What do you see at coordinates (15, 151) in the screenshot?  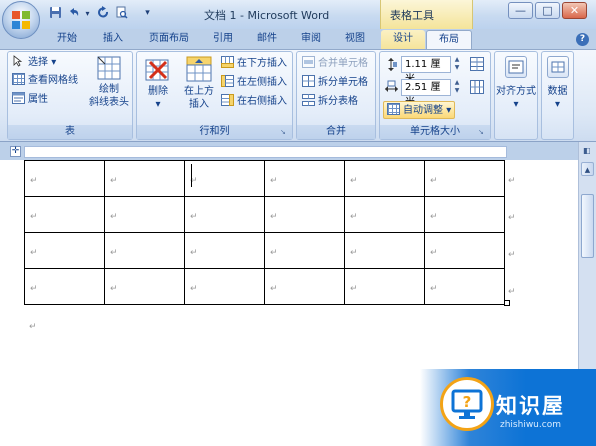 I see `move-handle-icon: ✛` at bounding box center [15, 151].